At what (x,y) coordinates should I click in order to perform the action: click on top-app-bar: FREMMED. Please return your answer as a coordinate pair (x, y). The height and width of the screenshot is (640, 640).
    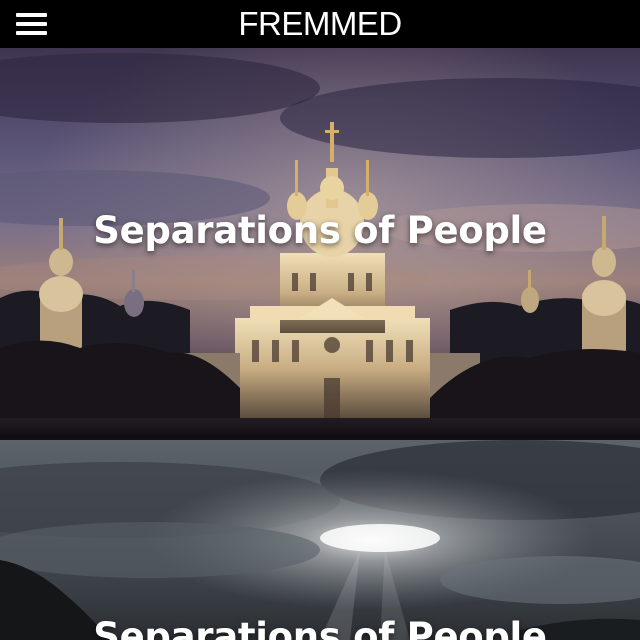
    Looking at the image, I should click on (320, 24).